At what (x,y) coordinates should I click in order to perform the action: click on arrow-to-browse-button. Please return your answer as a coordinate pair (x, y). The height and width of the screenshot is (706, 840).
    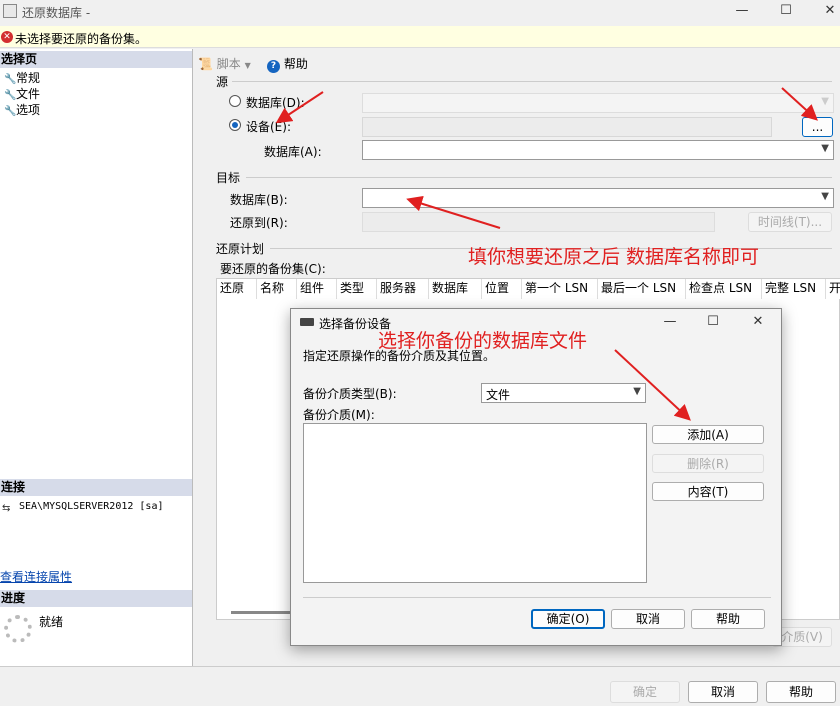
    Looking at the image, I should click on (799, 104).